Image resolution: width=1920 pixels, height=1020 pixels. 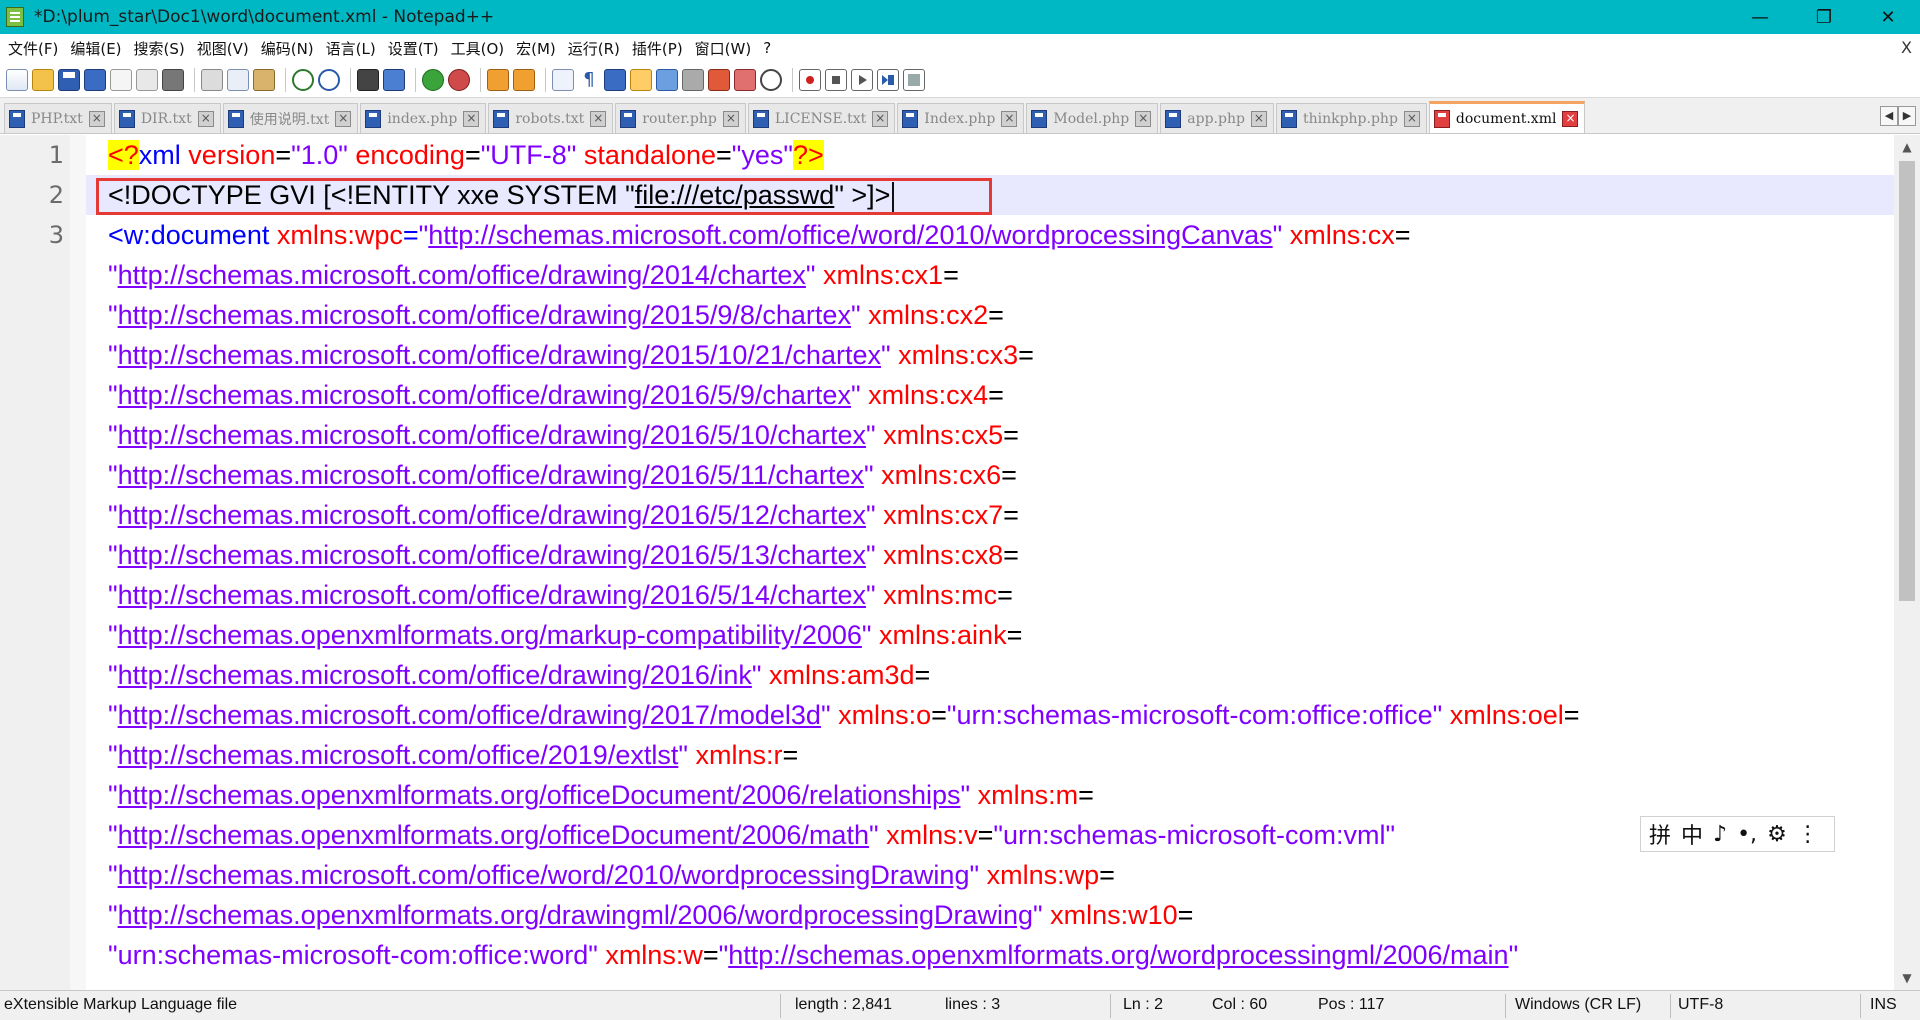 I want to click on zoom-in-icon, so click(x=433, y=79).